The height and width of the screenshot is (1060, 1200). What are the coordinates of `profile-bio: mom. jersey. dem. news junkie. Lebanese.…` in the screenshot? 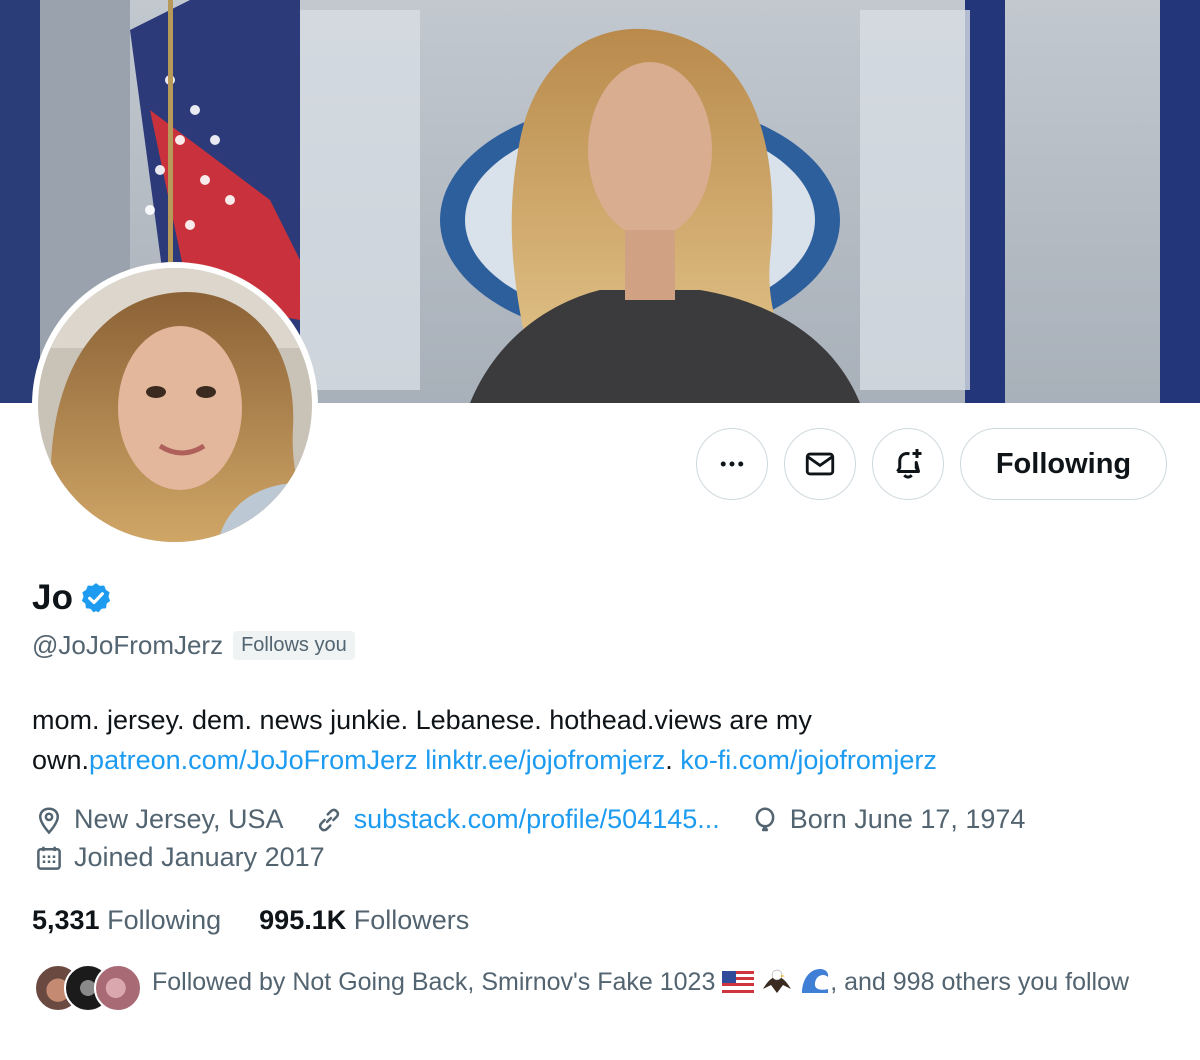 It's located at (602, 740).